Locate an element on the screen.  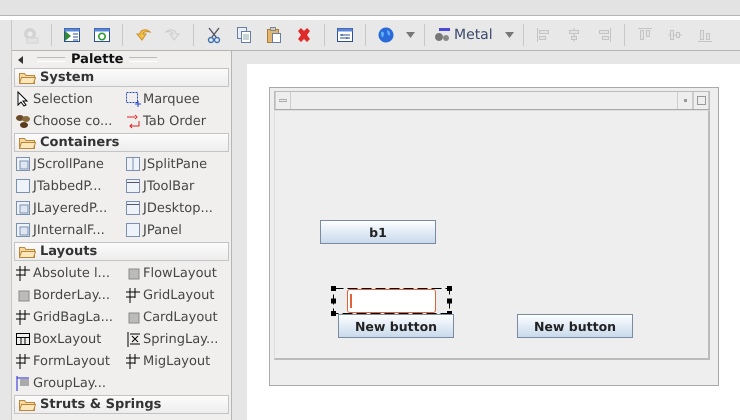
preview-icon is located at coordinates (72, 35).